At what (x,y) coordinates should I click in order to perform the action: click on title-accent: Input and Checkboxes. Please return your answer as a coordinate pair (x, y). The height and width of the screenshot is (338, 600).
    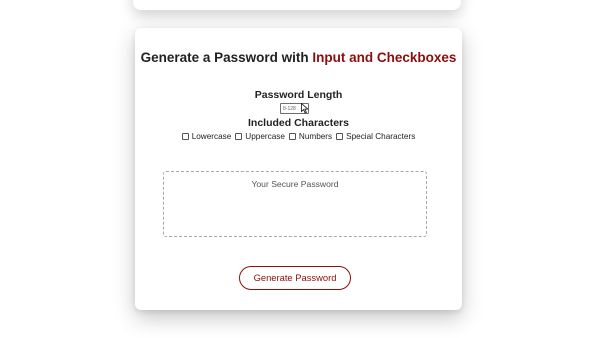
    Looking at the image, I should click on (384, 57).